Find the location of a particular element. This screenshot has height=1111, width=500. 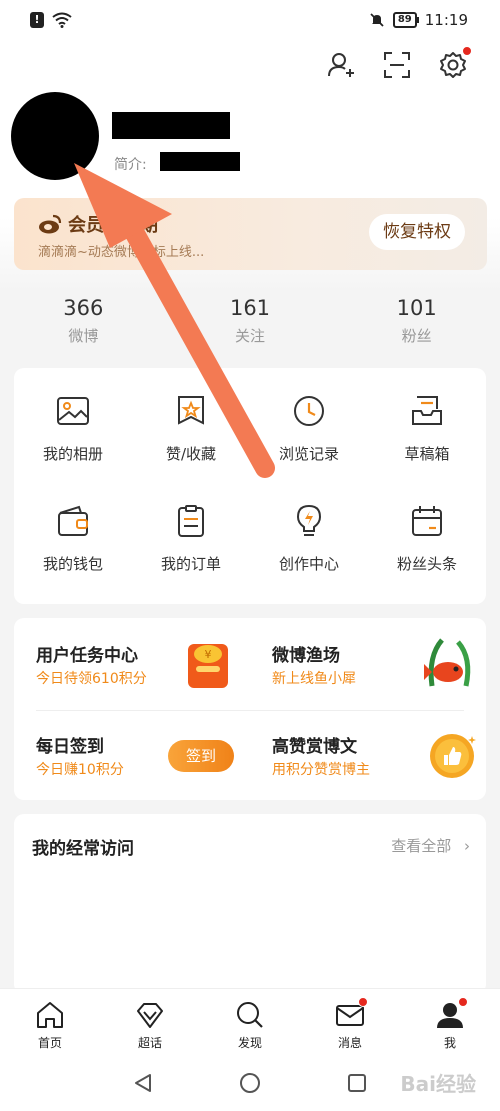

nav-discover: 发现 is located at coordinates (250, 1021).